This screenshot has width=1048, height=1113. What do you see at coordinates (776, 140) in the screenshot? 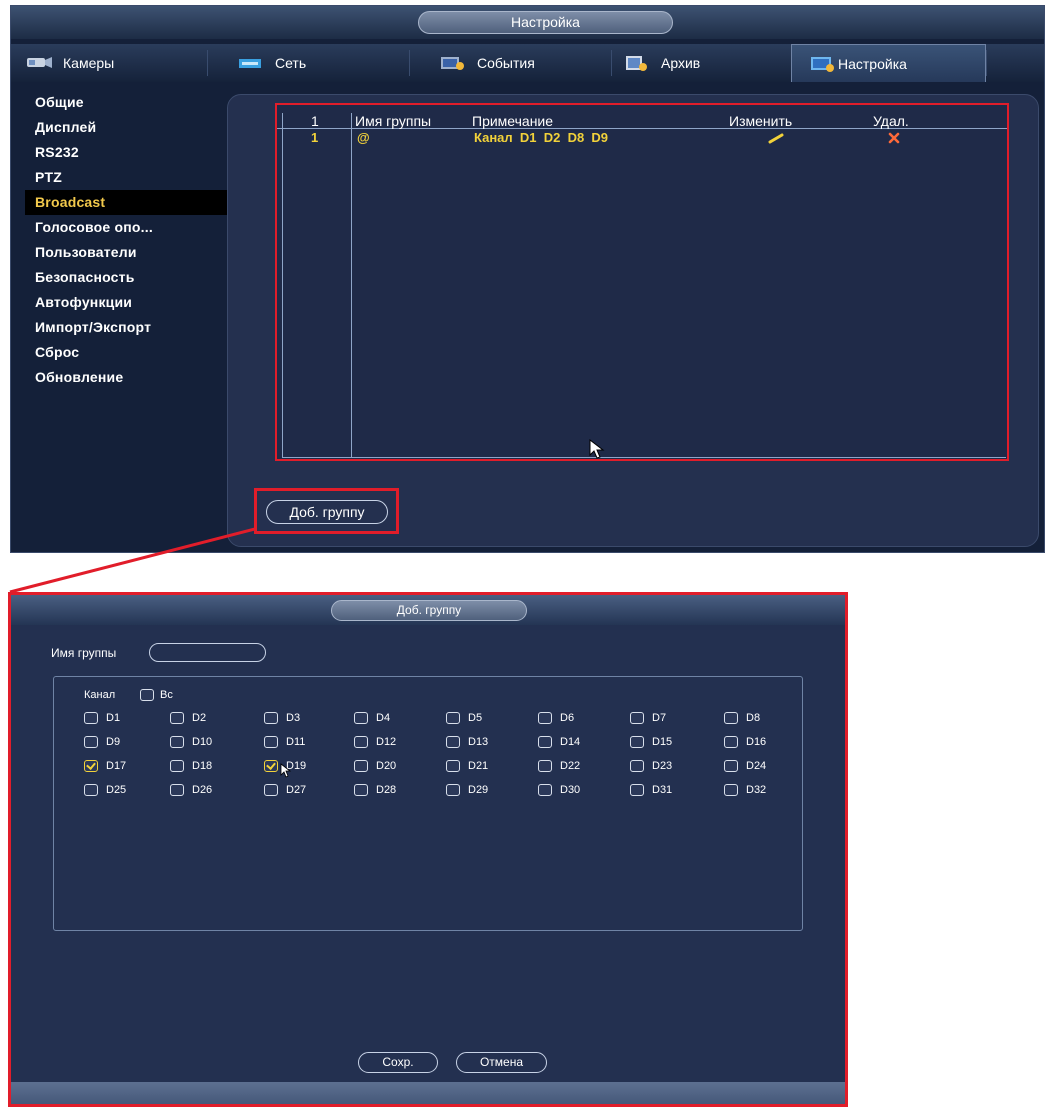
I see `edit-icon` at bounding box center [776, 140].